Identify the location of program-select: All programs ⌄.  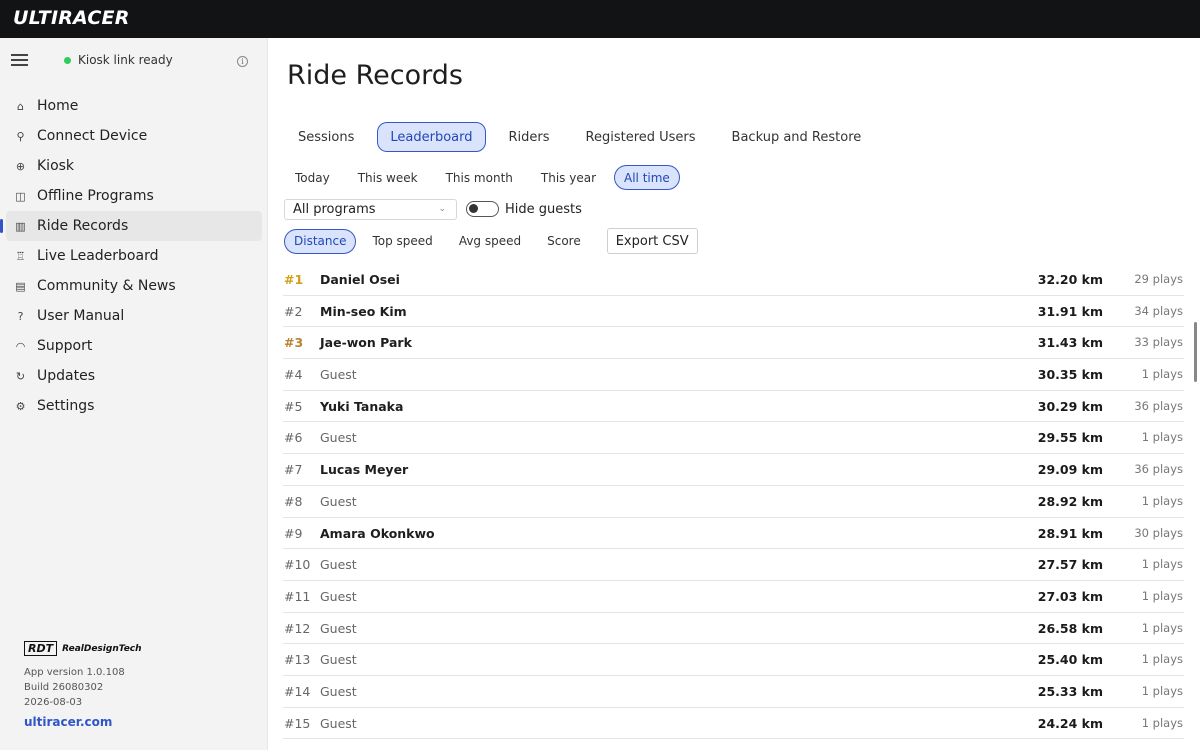
(370, 209).